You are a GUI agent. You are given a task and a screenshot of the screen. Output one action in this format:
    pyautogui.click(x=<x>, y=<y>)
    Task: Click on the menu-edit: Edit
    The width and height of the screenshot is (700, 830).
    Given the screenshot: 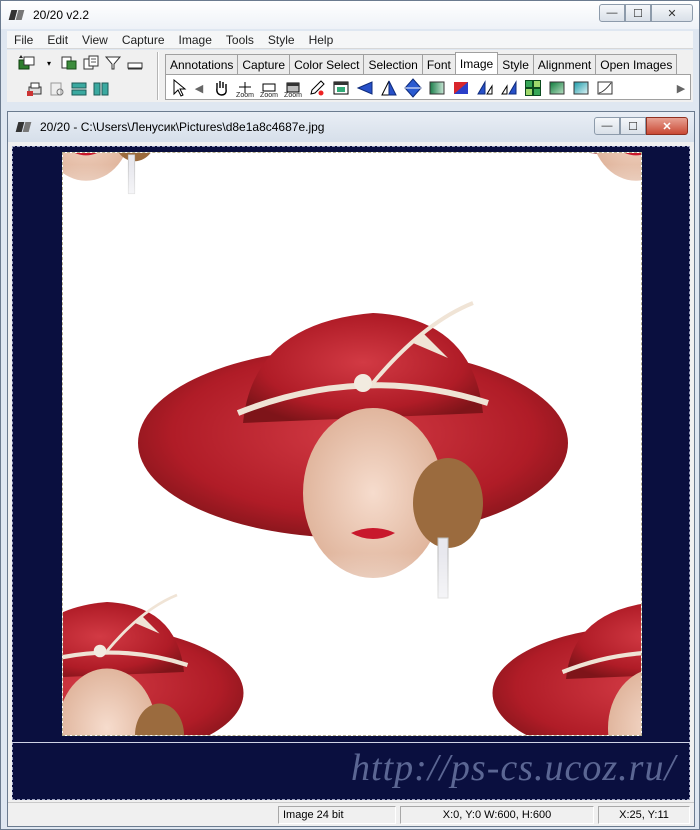 What is the action you would take?
    pyautogui.click(x=57, y=40)
    